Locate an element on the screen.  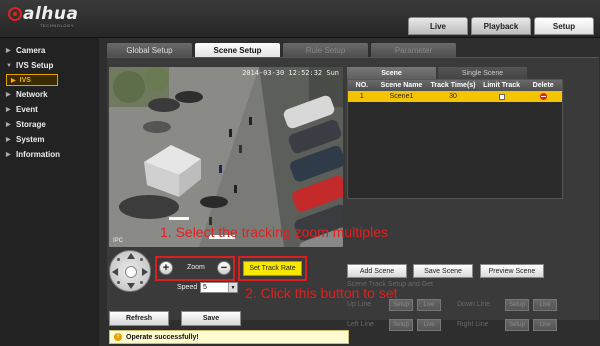
refresh-button: Refresh is located at coordinates (139, 318).